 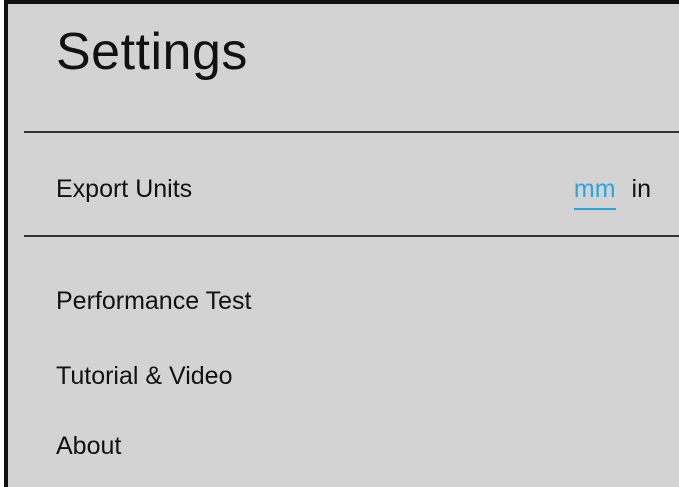 What do you see at coordinates (152, 52) in the screenshot?
I see `page-title: Settings` at bounding box center [152, 52].